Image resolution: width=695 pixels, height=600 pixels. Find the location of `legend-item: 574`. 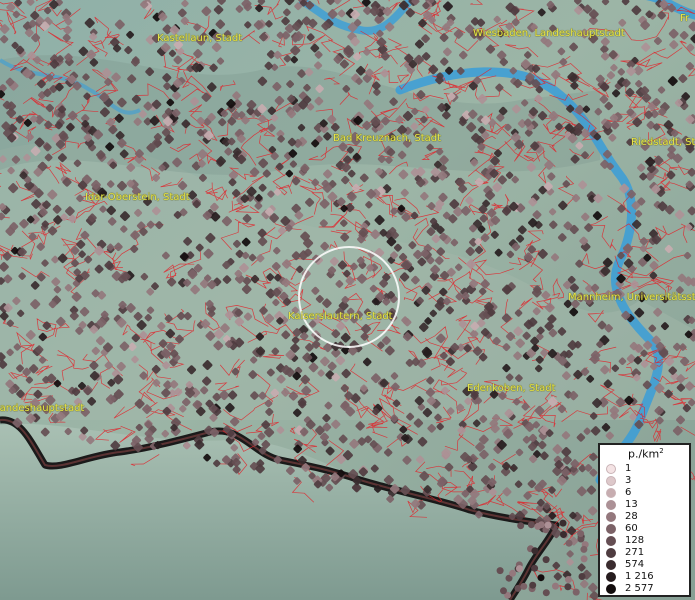

legend-item: 574 is located at coordinates (625, 564).